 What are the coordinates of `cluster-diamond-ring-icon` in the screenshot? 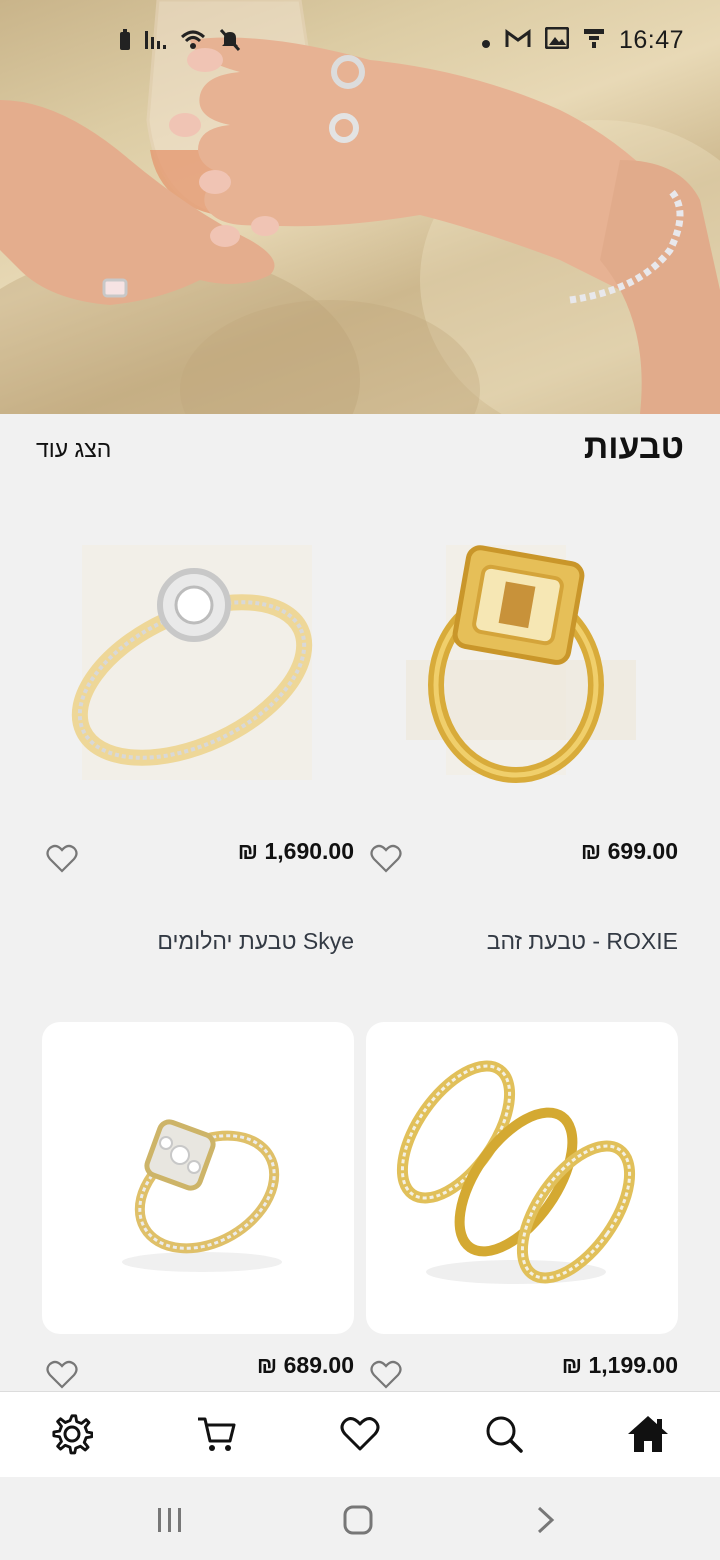 It's located at (202, 1195).